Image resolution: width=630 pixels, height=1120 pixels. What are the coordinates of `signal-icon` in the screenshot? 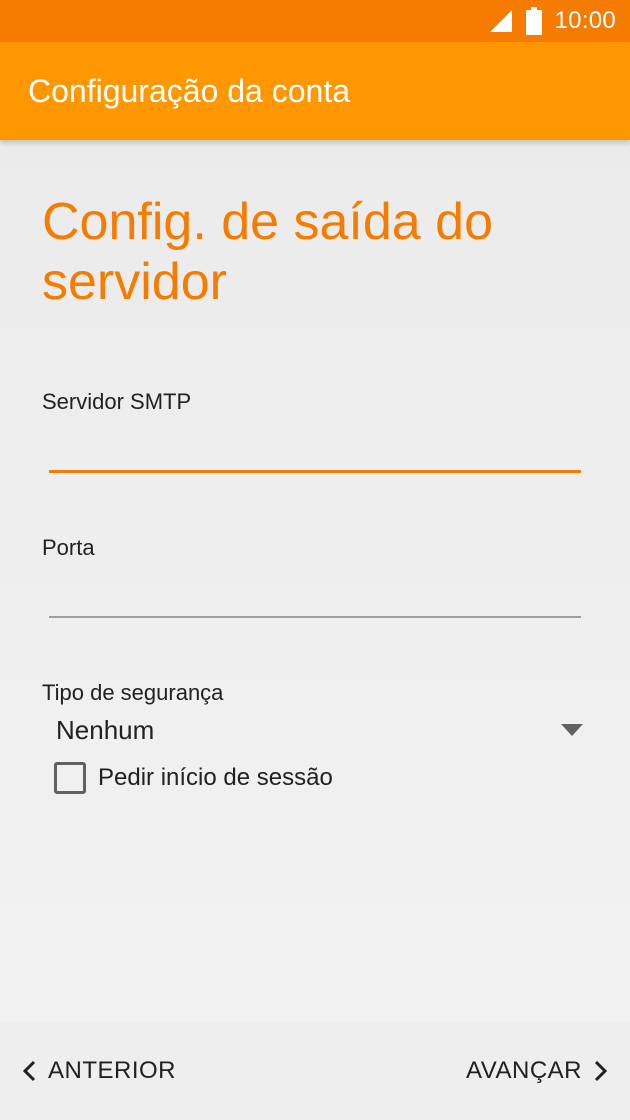 It's located at (501, 21).